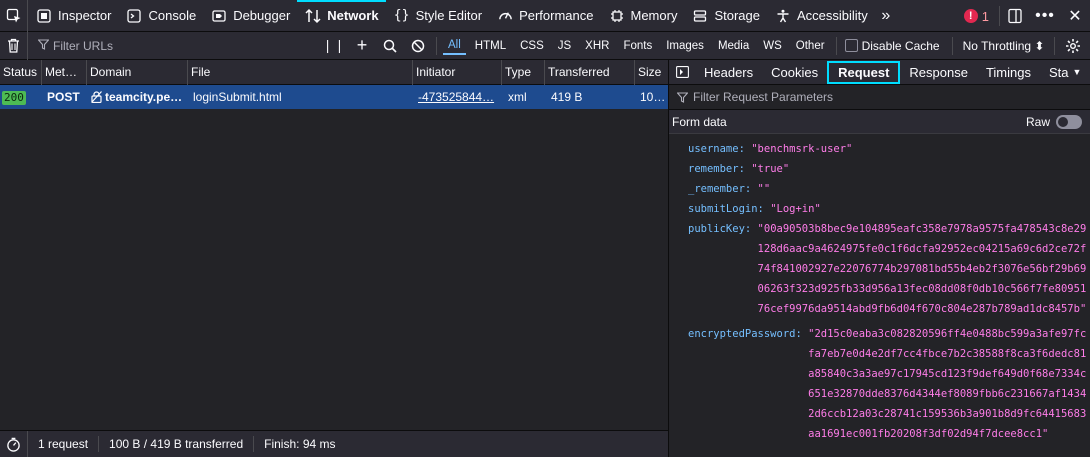  What do you see at coordinates (174, 46) in the screenshot?
I see `filter-urls-input: Filter URLs` at bounding box center [174, 46].